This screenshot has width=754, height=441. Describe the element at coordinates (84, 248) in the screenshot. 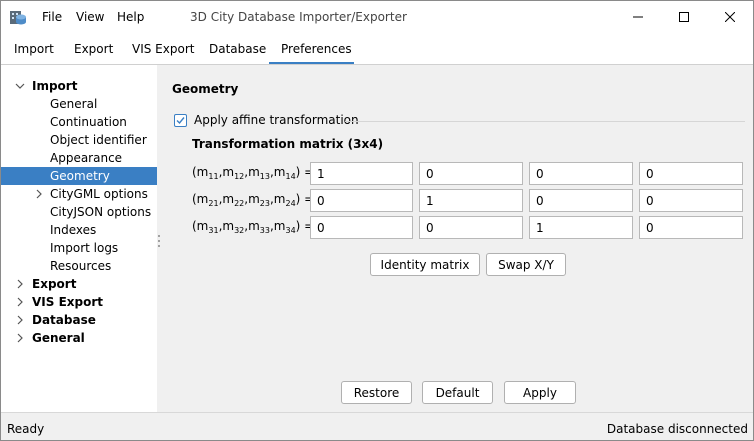

I see `tree-label: Import logs` at that location.